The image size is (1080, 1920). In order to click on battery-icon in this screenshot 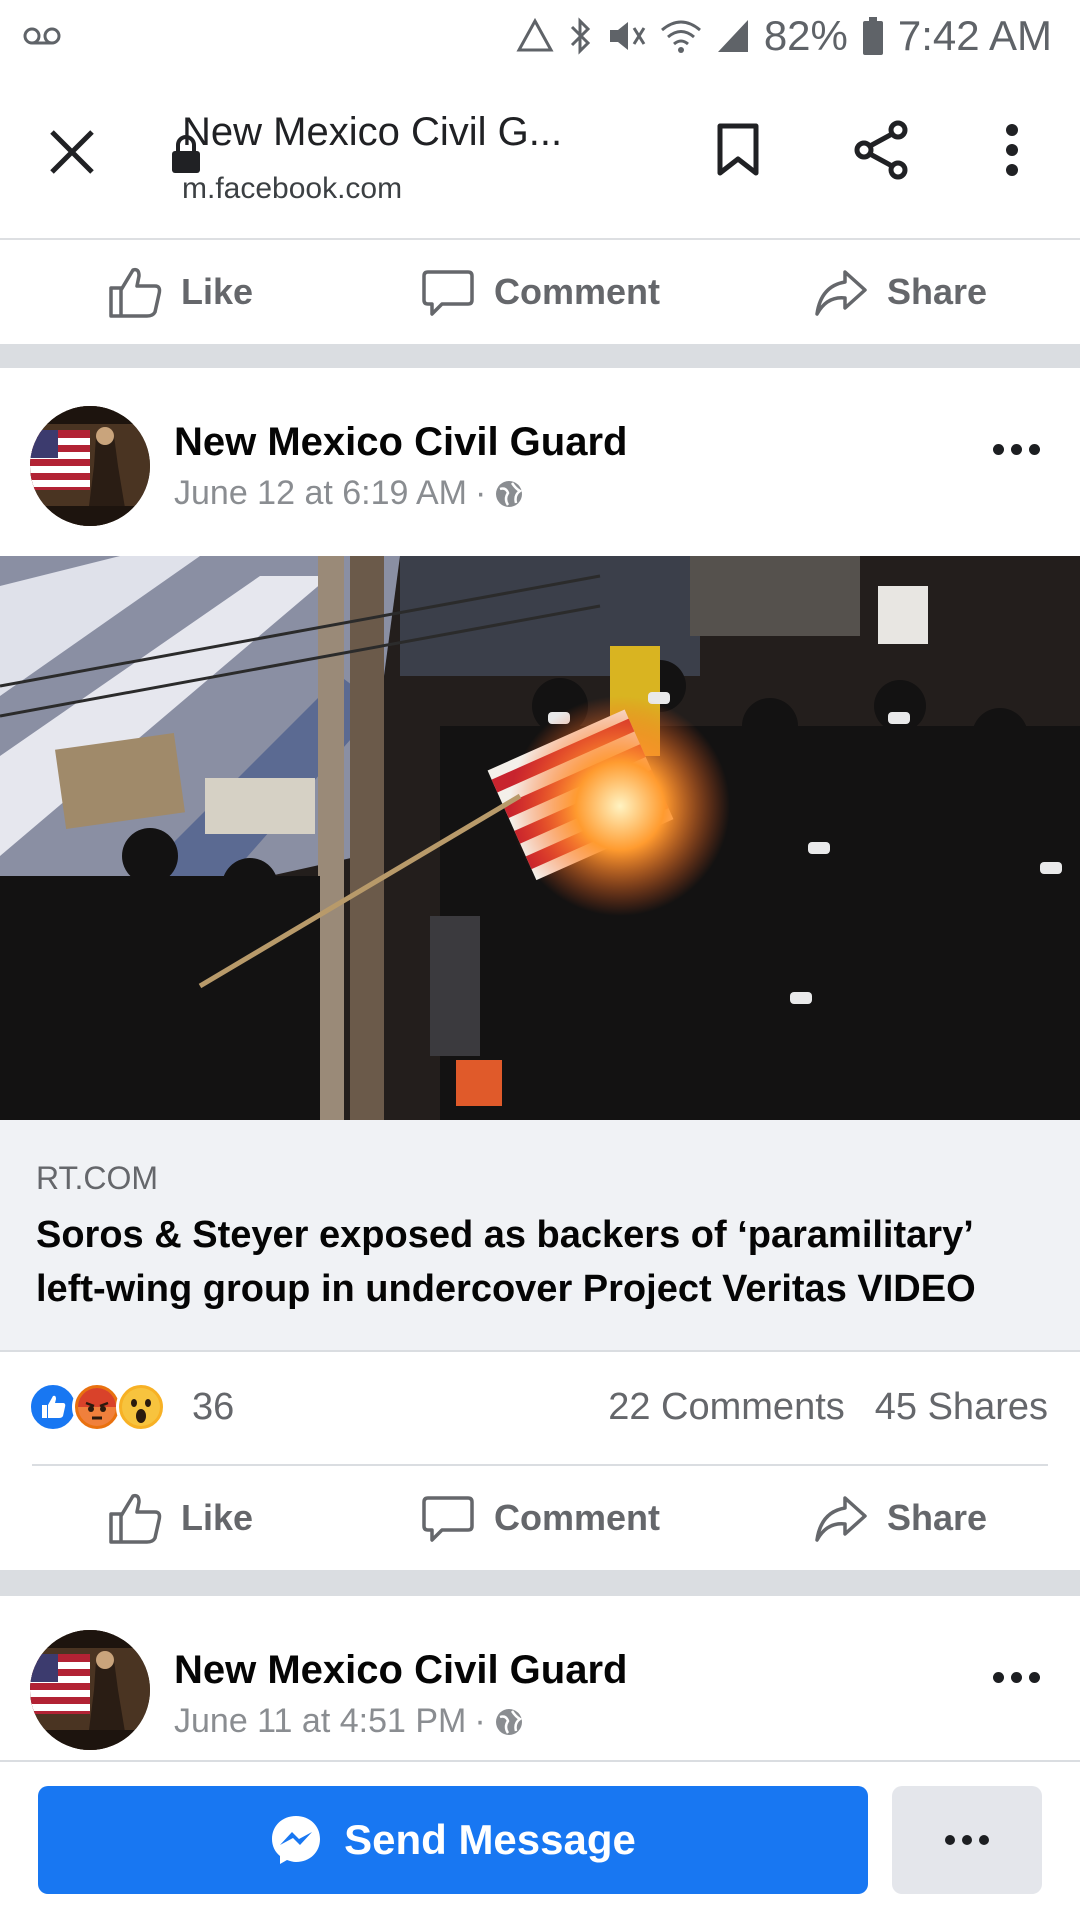, I will do `click(872, 36)`.